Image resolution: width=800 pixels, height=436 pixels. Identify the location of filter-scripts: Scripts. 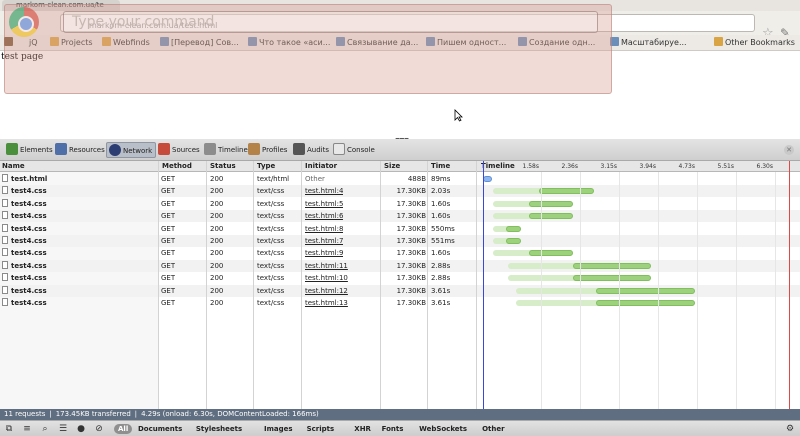
(321, 429).